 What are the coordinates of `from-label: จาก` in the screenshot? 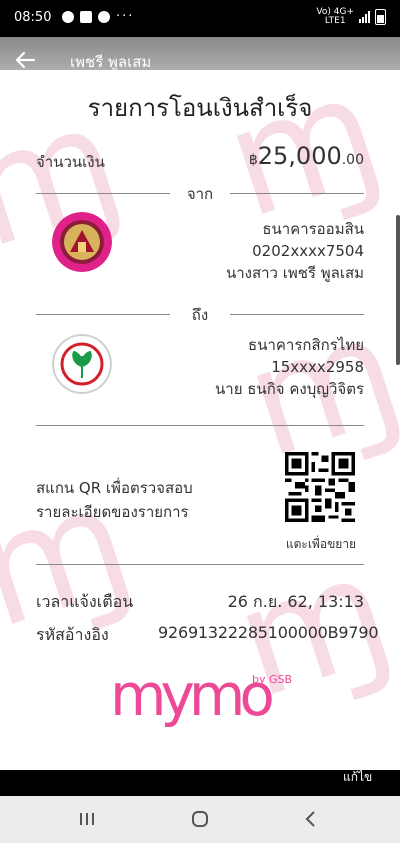 It's located at (200, 194).